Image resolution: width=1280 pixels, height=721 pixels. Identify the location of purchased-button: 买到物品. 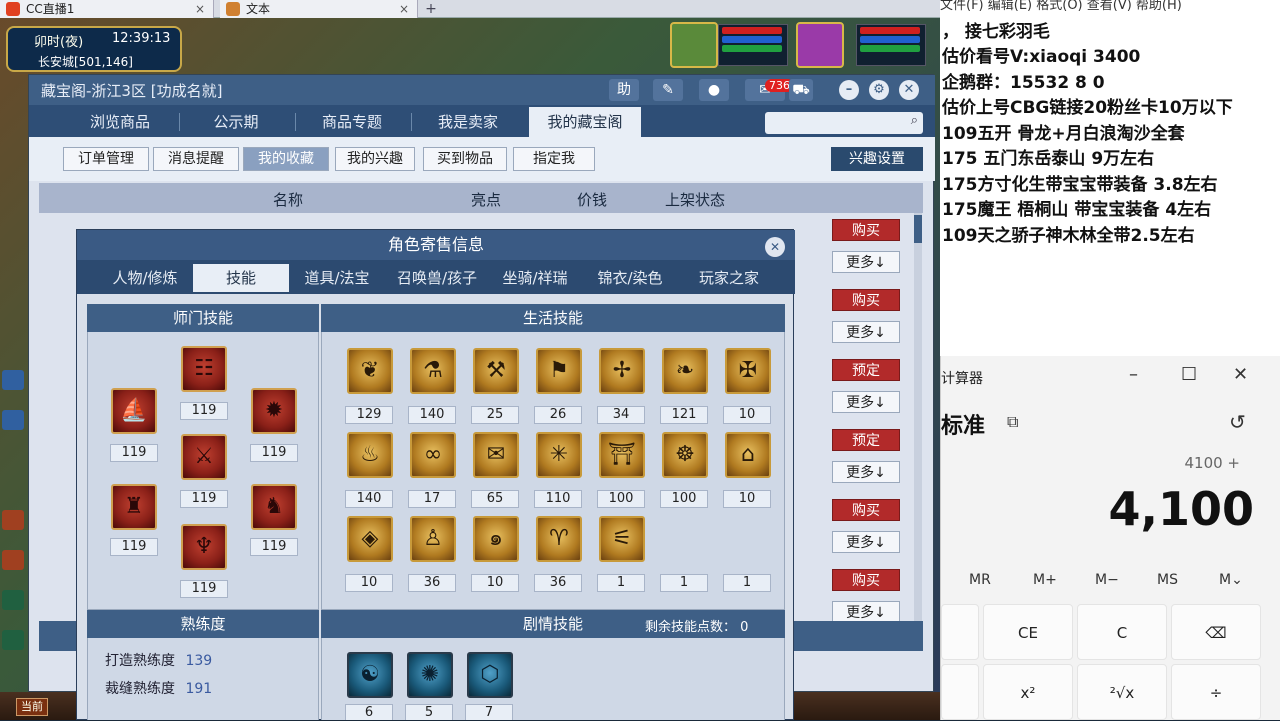
(465, 159).